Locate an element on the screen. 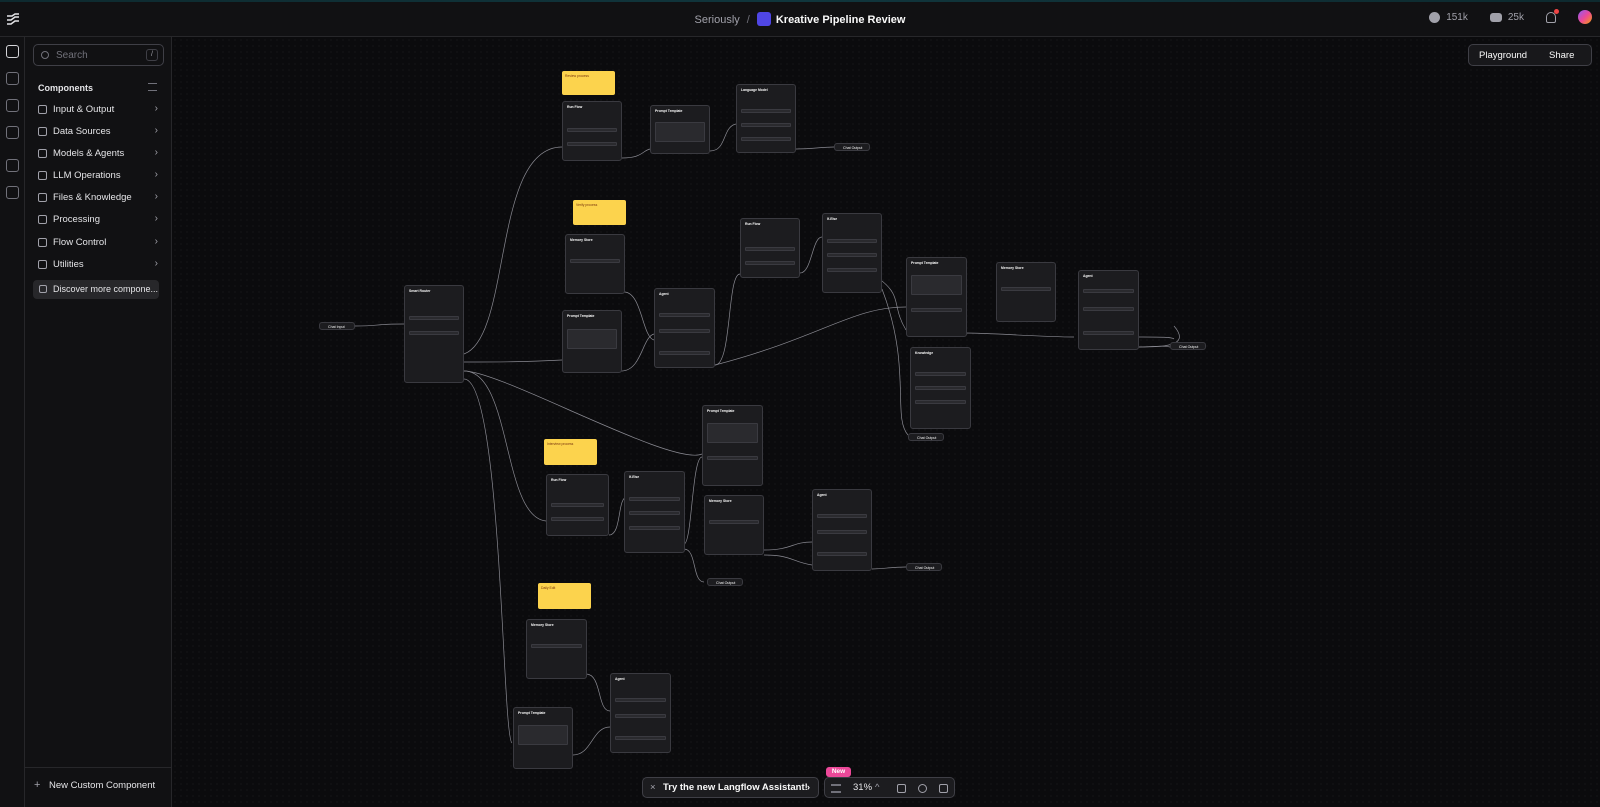 The width and height of the screenshot is (1600, 807). sticky-note: Verify process is located at coordinates (599, 212).